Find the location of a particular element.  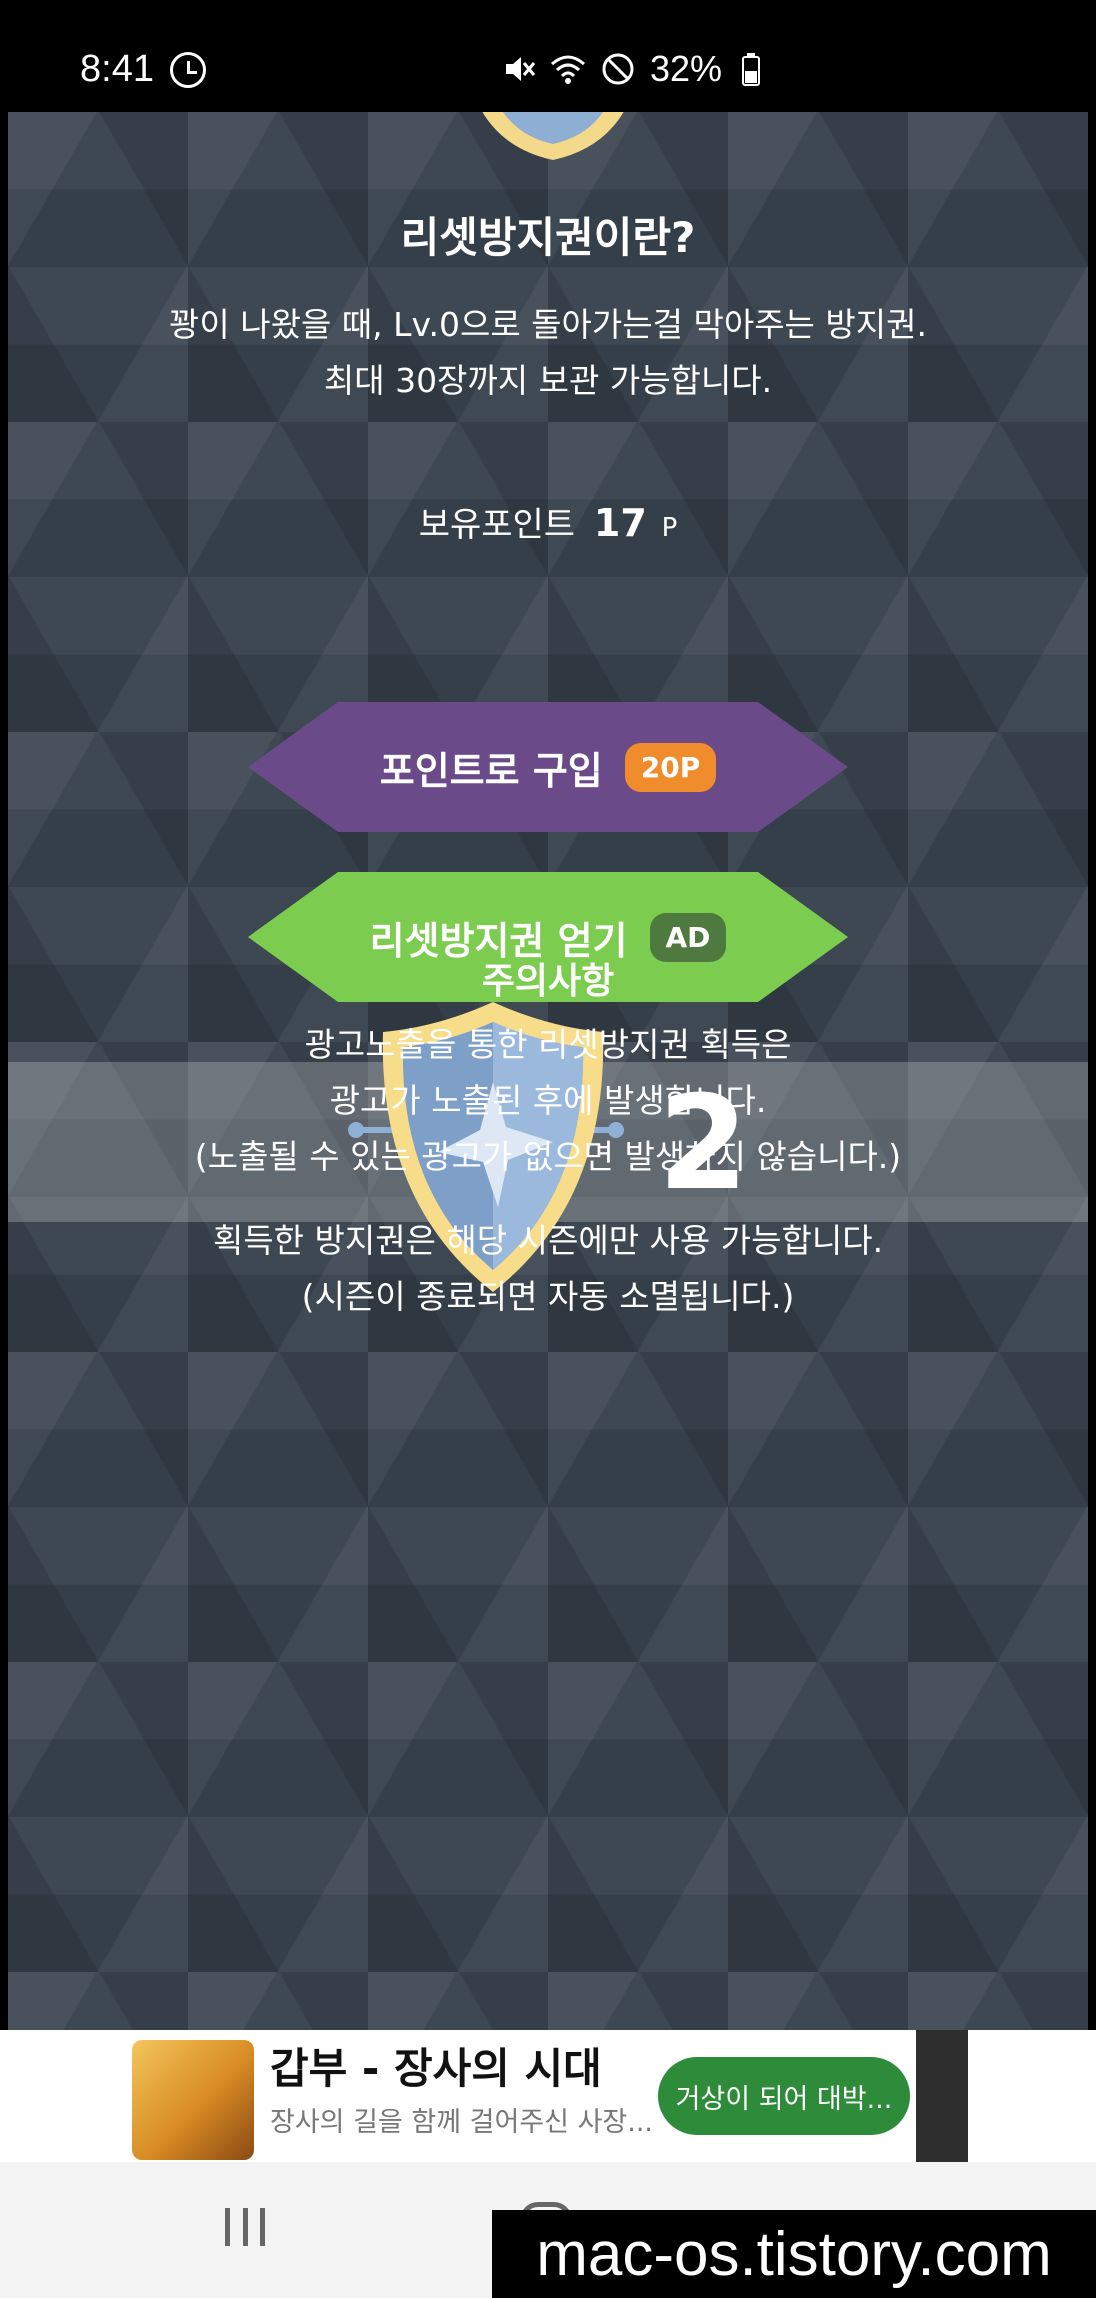

ad-thumbnail is located at coordinates (193, 2100).